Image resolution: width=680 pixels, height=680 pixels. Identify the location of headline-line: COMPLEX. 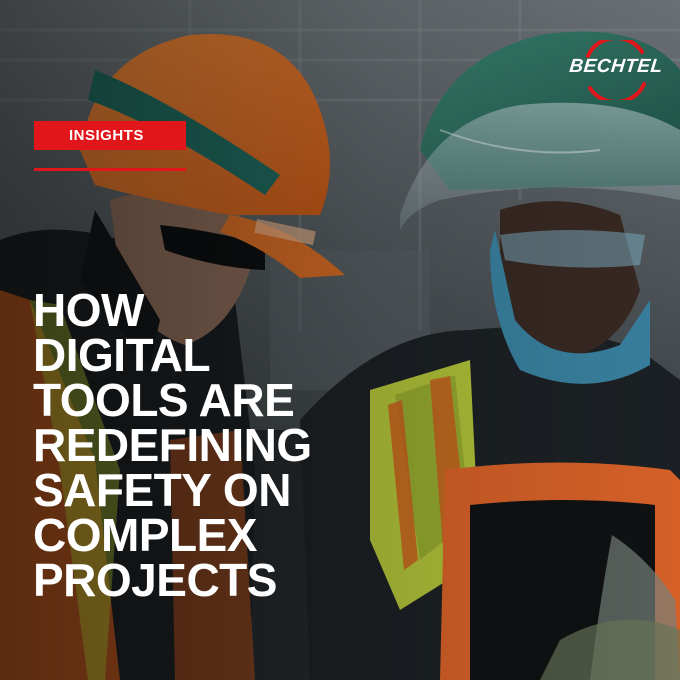
(145, 535).